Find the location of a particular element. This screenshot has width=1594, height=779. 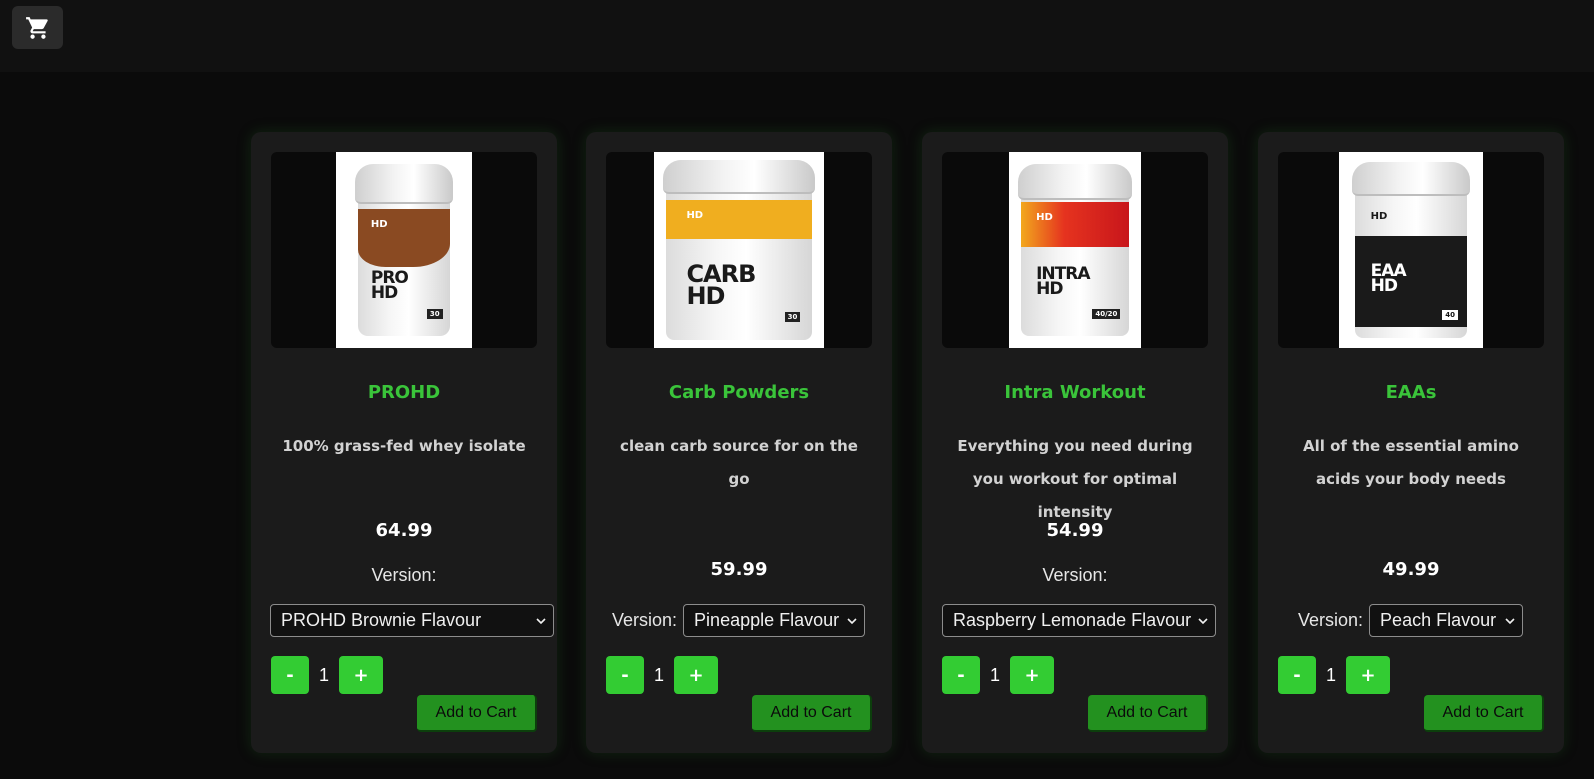

product-title: PROHD is located at coordinates (404, 392).